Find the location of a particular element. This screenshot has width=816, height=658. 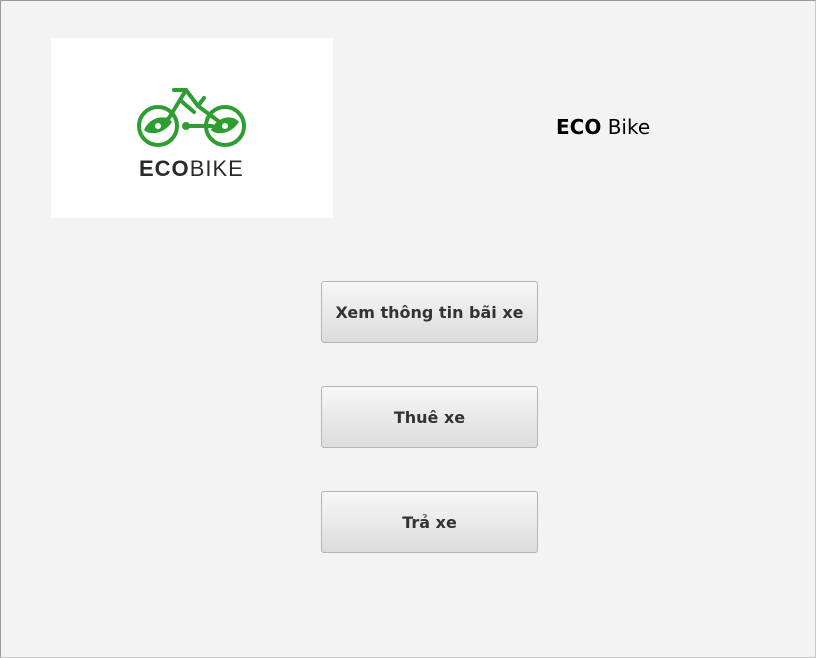

bicycle-leaf-icon is located at coordinates (191, 117).